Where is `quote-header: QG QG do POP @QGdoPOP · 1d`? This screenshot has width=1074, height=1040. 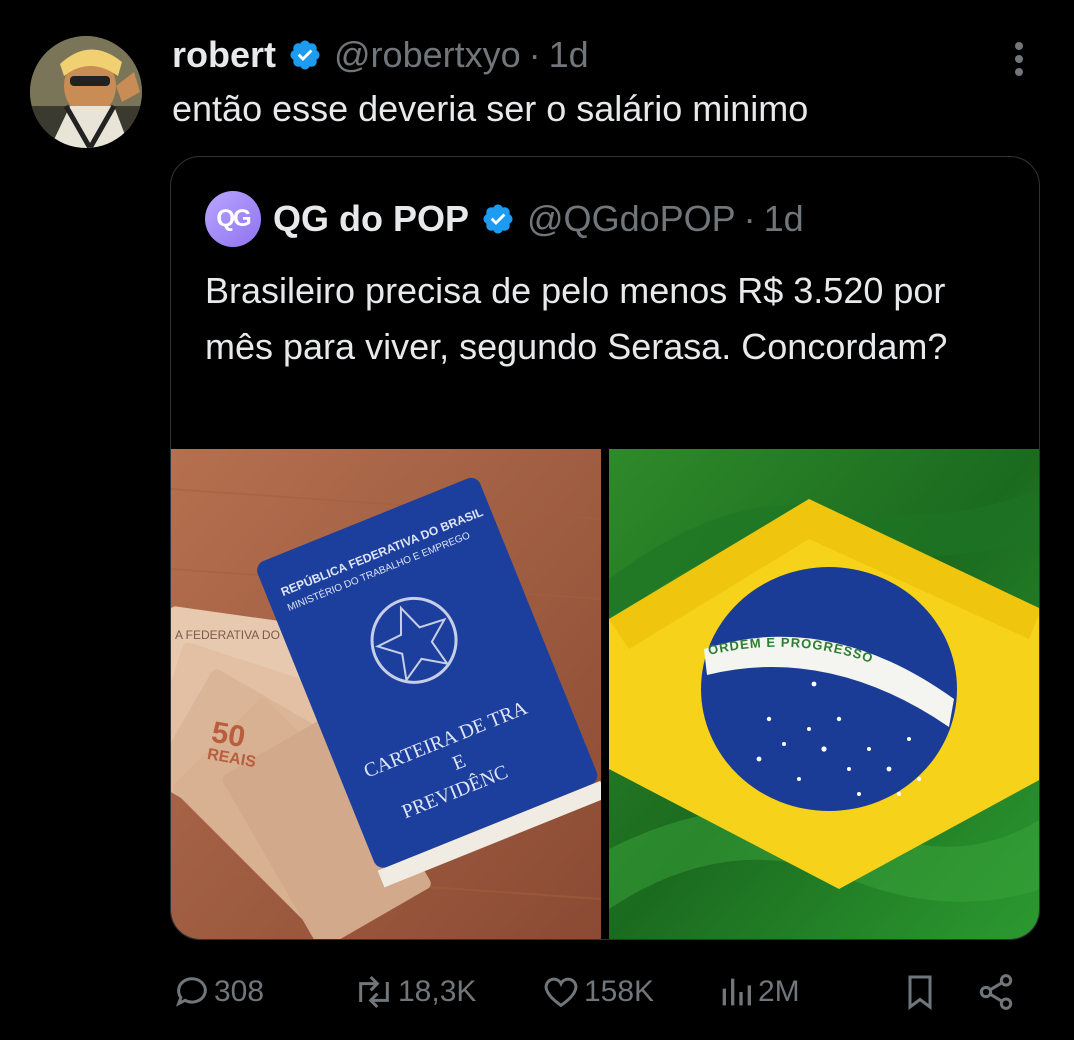 quote-header: QG QG do POP @QGdoPOP · 1d is located at coordinates (504, 219).